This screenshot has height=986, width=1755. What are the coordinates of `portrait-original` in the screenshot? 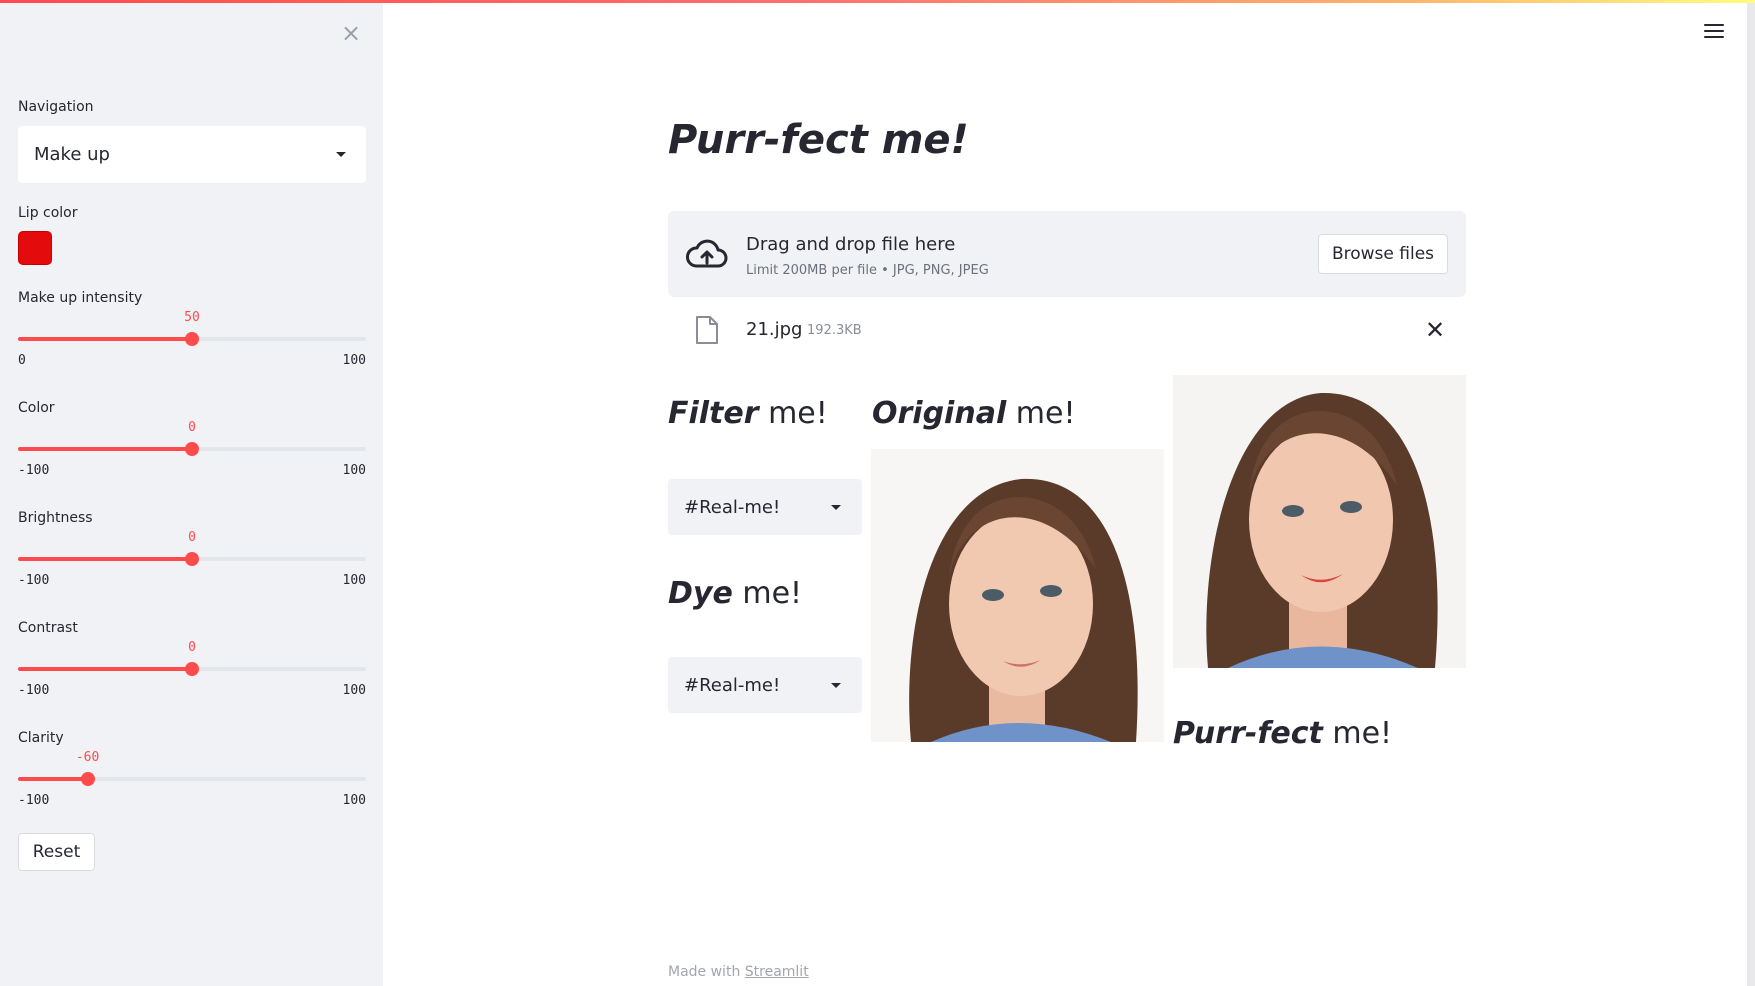 It's located at (1017, 595).